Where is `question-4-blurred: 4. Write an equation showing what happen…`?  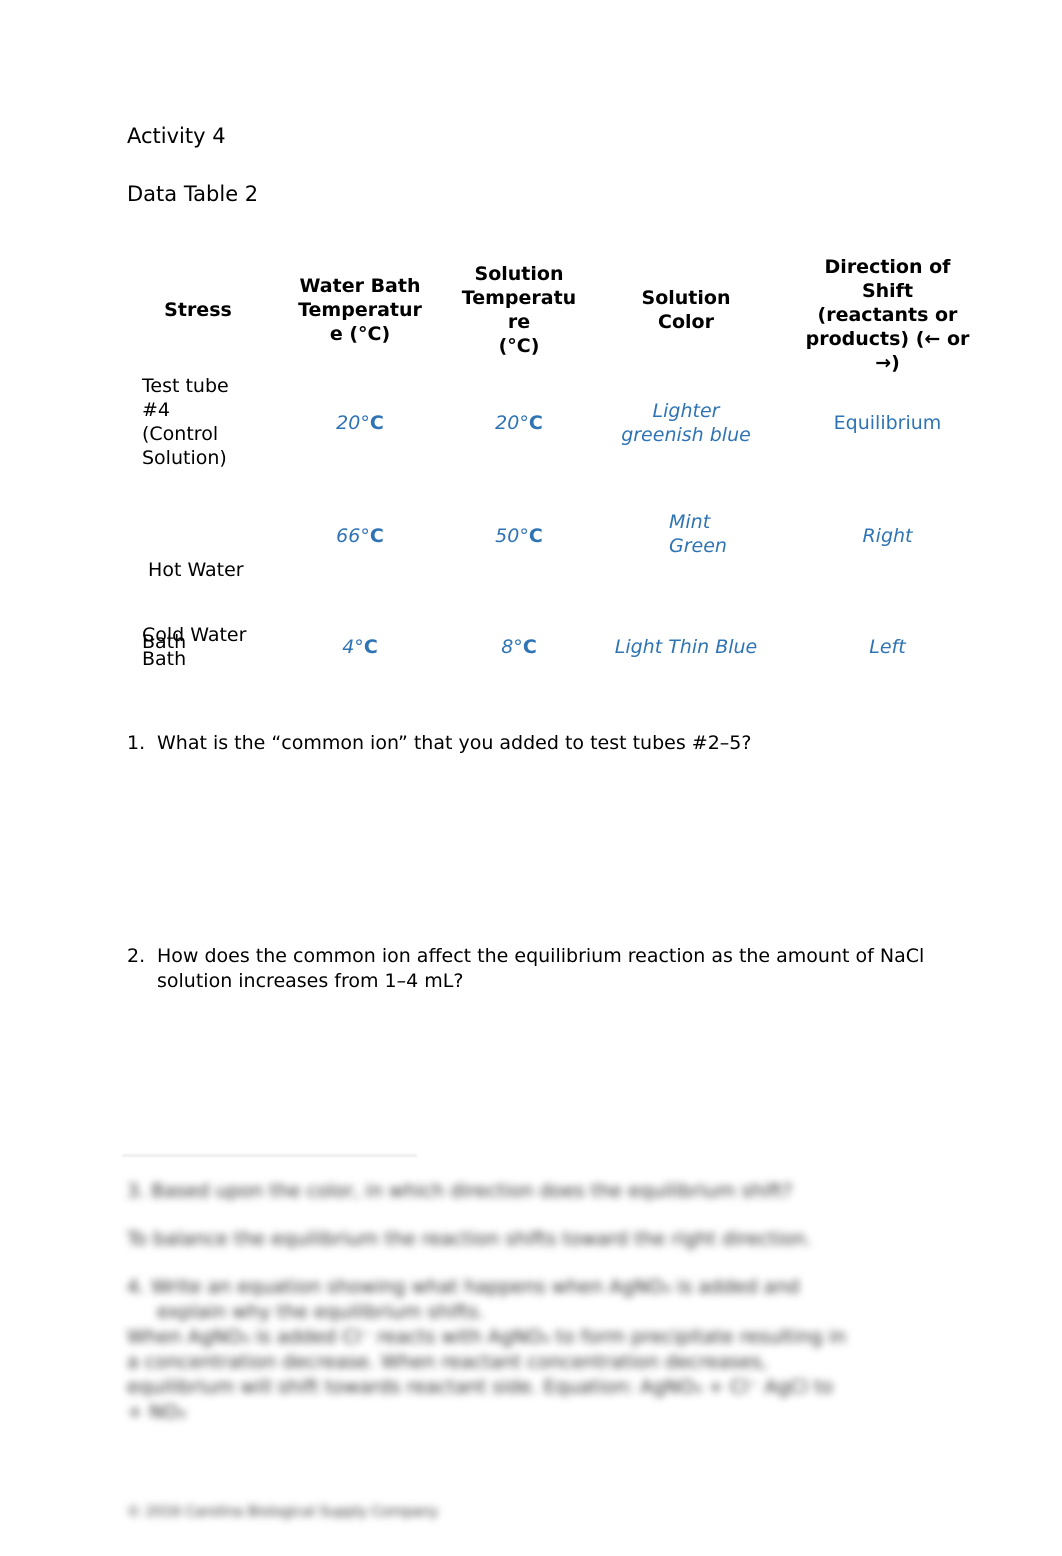 question-4-blurred: 4. Write an equation showing what happen… is located at coordinates (527, 1300).